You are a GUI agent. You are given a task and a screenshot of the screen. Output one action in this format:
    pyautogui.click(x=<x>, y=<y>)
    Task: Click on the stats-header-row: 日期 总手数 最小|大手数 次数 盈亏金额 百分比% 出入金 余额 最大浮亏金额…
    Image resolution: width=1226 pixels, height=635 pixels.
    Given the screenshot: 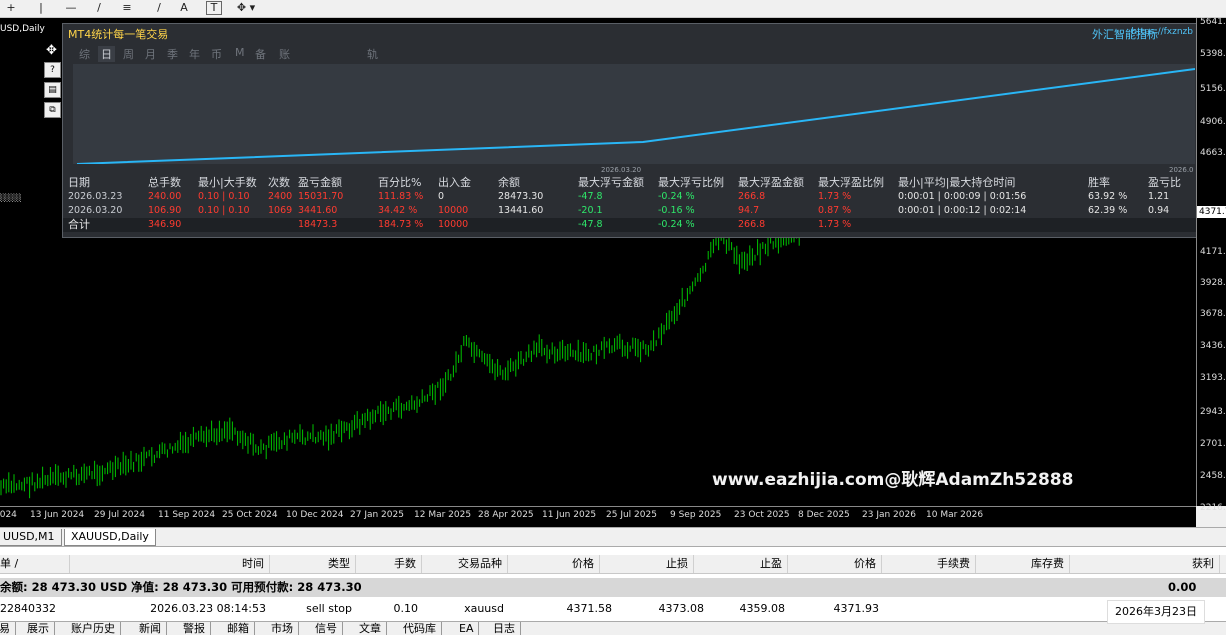 What is the action you would take?
    pyautogui.click(x=629, y=183)
    